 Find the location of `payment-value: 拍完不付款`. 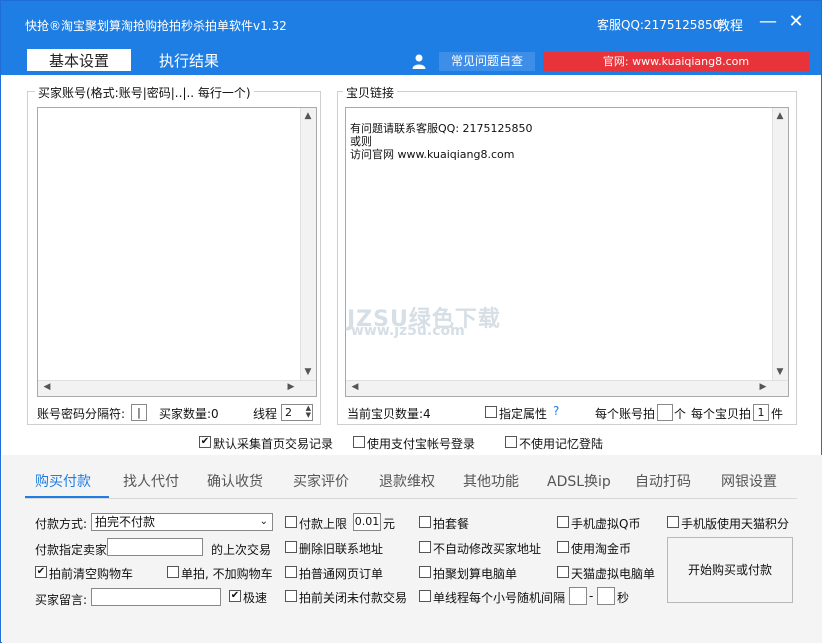

payment-value: 拍完不付款 is located at coordinates (125, 522).